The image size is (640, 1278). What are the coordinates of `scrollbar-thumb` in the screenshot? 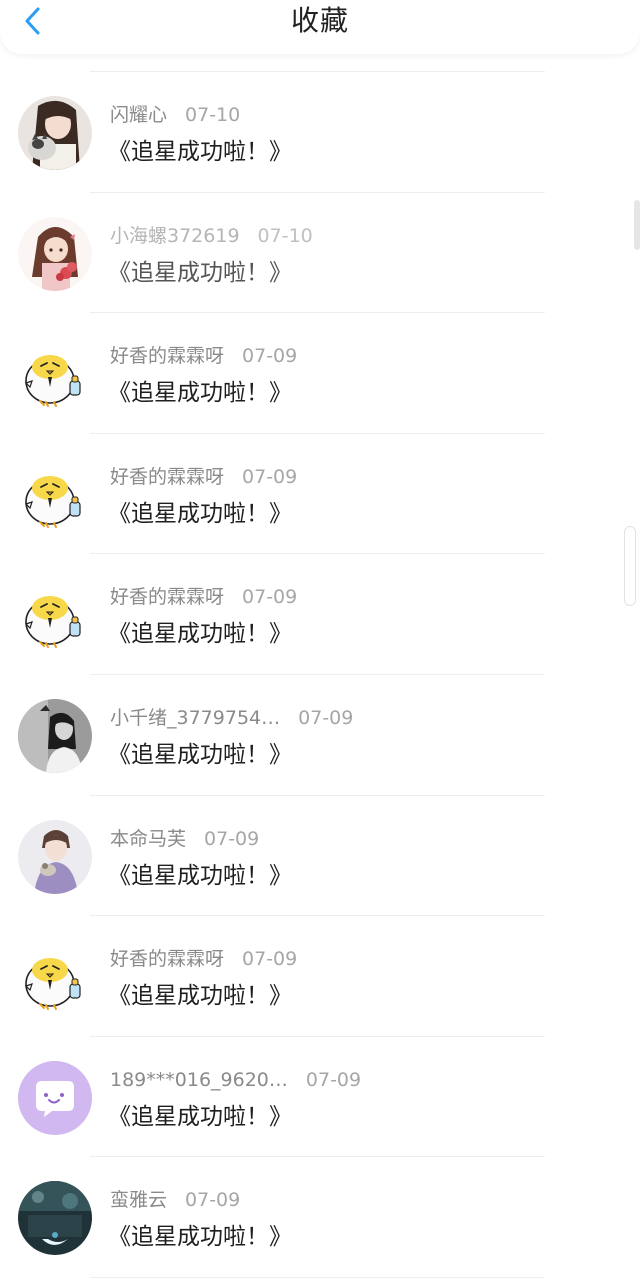 It's located at (637, 225).